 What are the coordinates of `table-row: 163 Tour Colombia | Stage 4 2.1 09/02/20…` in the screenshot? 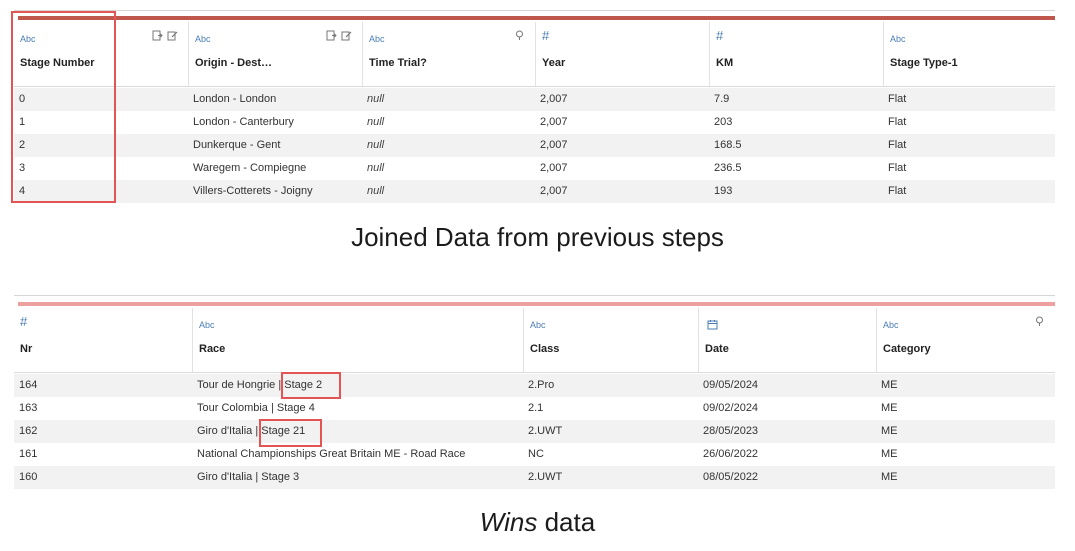 It's located at (534, 408).